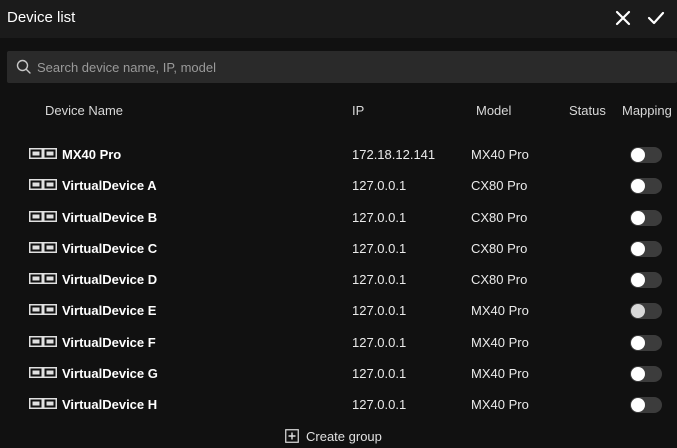 Image resolution: width=677 pixels, height=448 pixels. What do you see at coordinates (292, 436) in the screenshot?
I see `plus-square-icon` at bounding box center [292, 436].